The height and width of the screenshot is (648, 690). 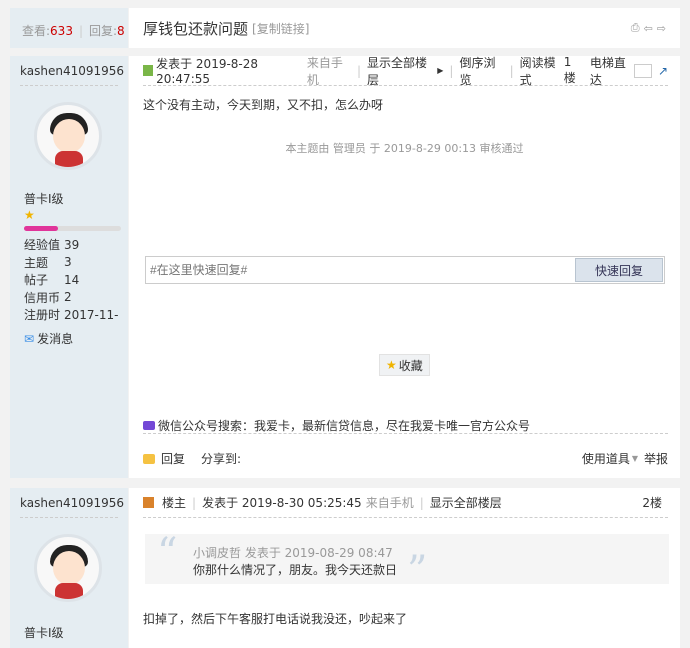 I want to click on stat-label: 注册时, so click(x=42, y=315).